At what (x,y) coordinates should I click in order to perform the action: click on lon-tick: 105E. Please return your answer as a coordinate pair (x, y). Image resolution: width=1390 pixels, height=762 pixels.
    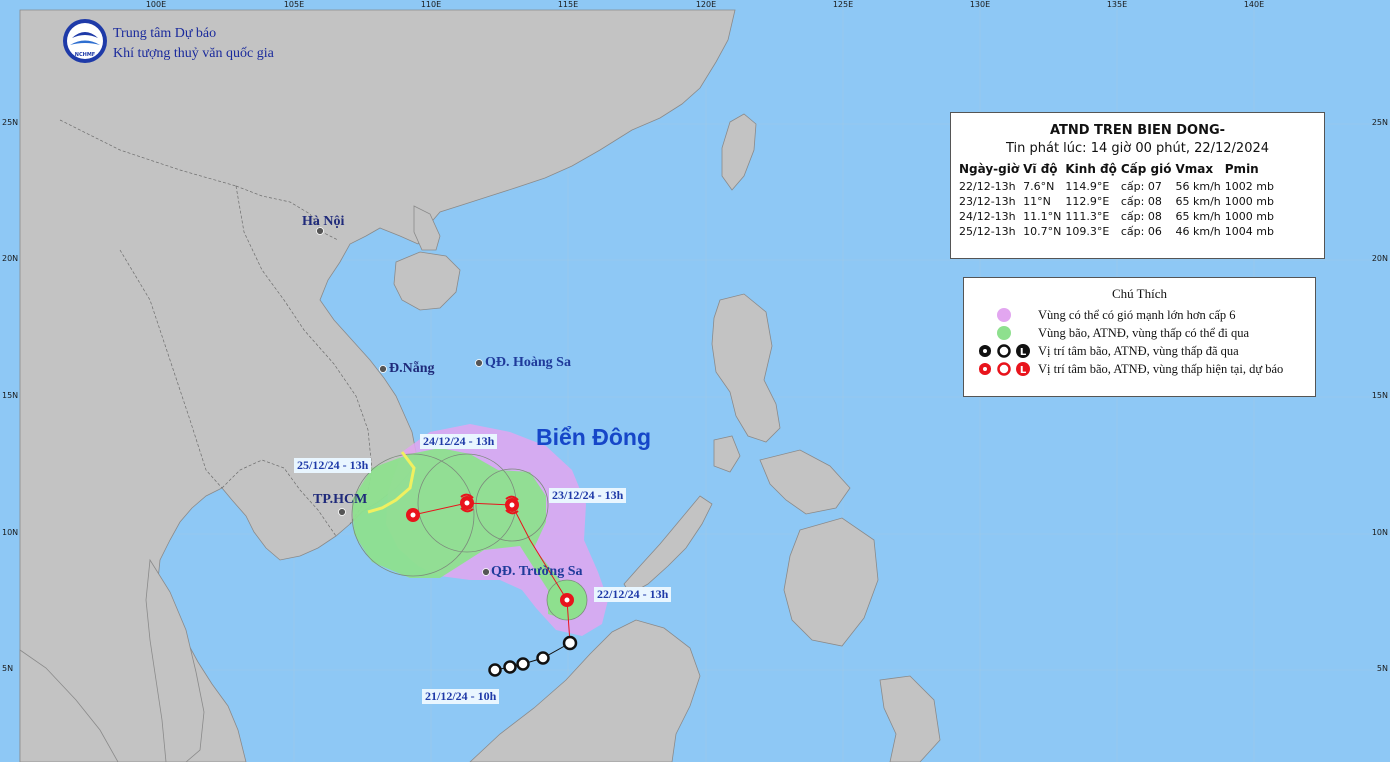
    Looking at the image, I should click on (294, 4).